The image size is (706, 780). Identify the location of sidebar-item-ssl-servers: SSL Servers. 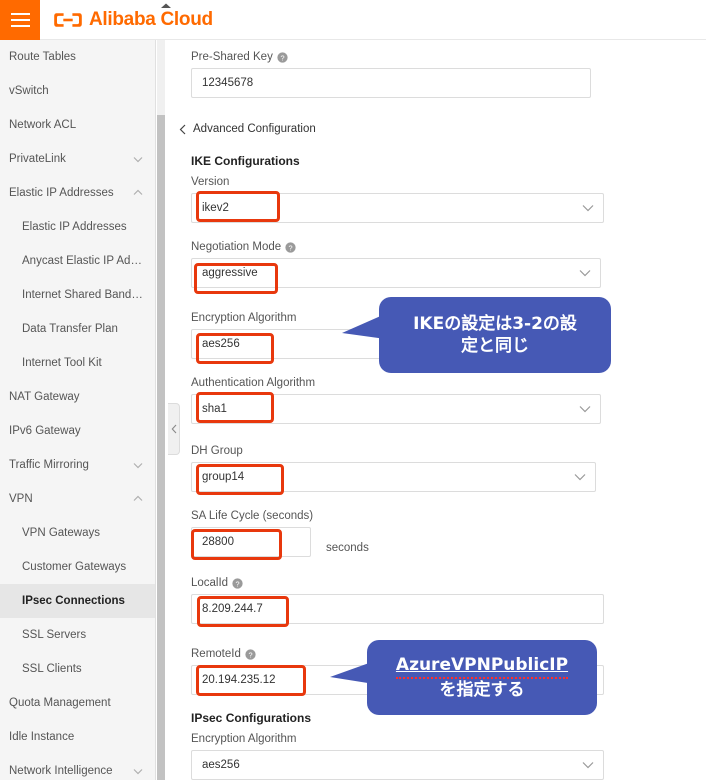
(78, 635).